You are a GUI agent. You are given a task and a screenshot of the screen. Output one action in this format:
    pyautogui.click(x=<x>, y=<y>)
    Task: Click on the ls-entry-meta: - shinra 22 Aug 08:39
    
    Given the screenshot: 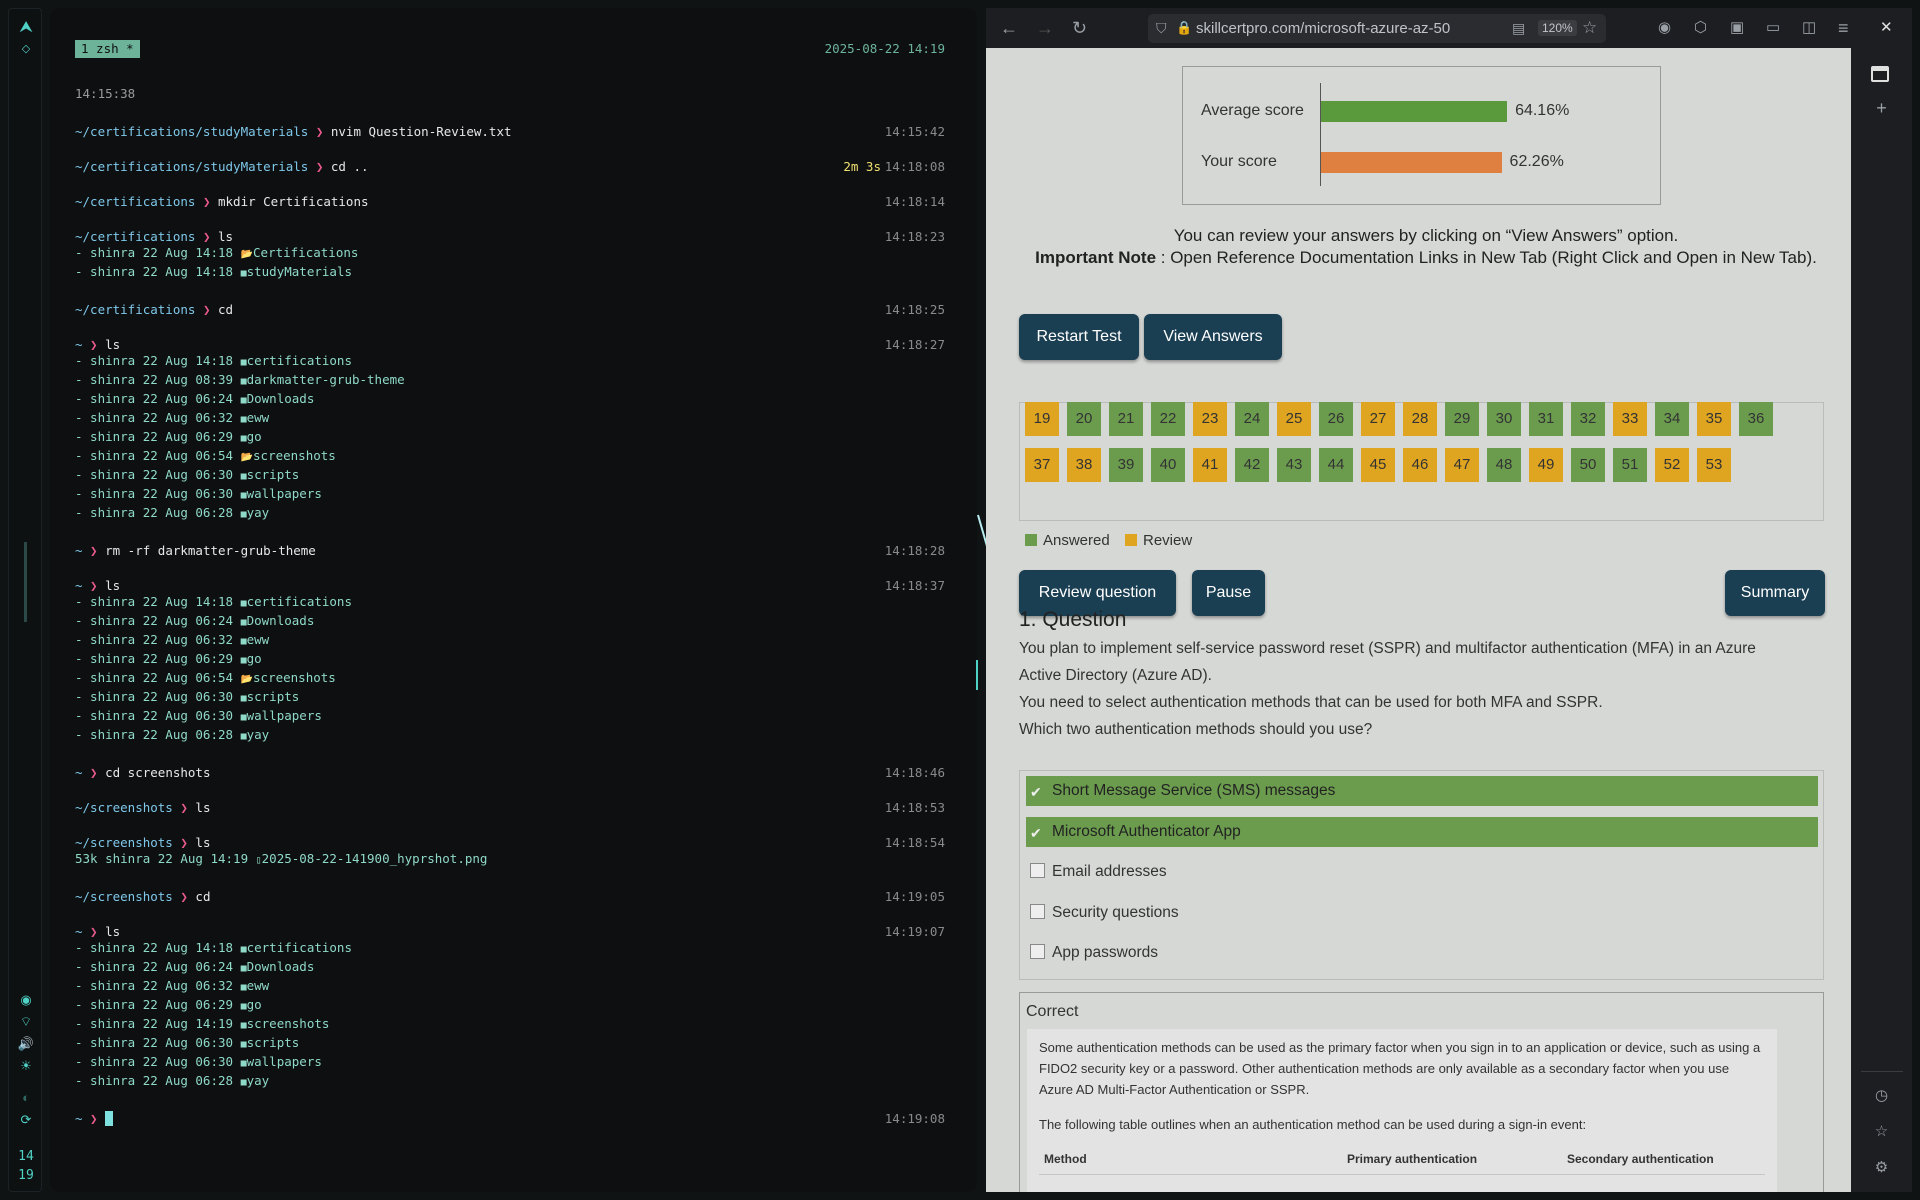 What is the action you would take?
    pyautogui.click(x=158, y=379)
    